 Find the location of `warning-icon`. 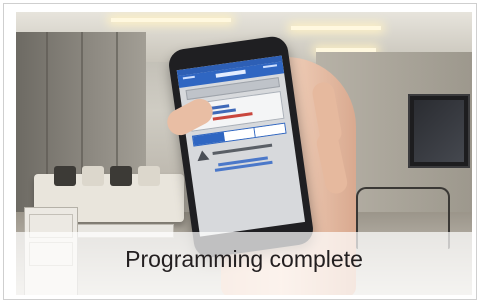

warning-icon is located at coordinates (203, 155).